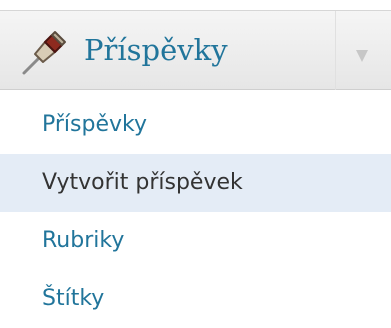  I want to click on chevron-down-icon, so click(362, 56).